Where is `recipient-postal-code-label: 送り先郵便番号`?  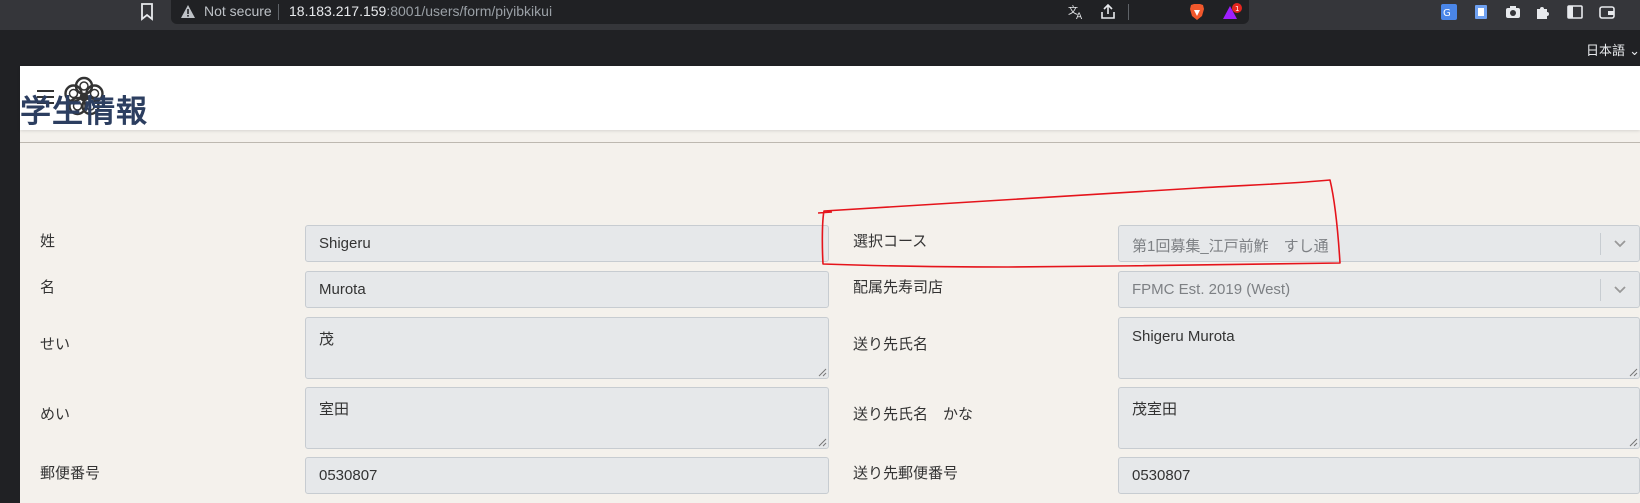 recipient-postal-code-label: 送り先郵便番号 is located at coordinates (906, 473).